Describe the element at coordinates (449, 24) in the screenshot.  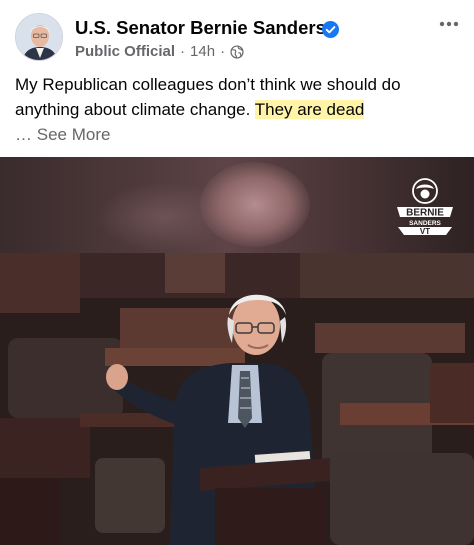
I see `more-options-icon` at that location.